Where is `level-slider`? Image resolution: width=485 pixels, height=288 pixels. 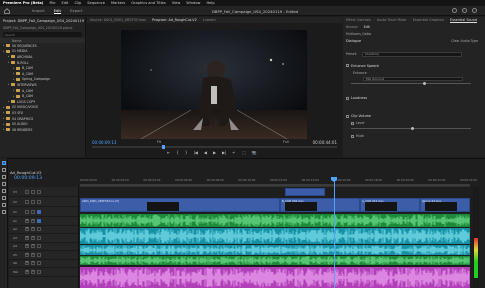 level-slider is located at coordinates (411, 128).